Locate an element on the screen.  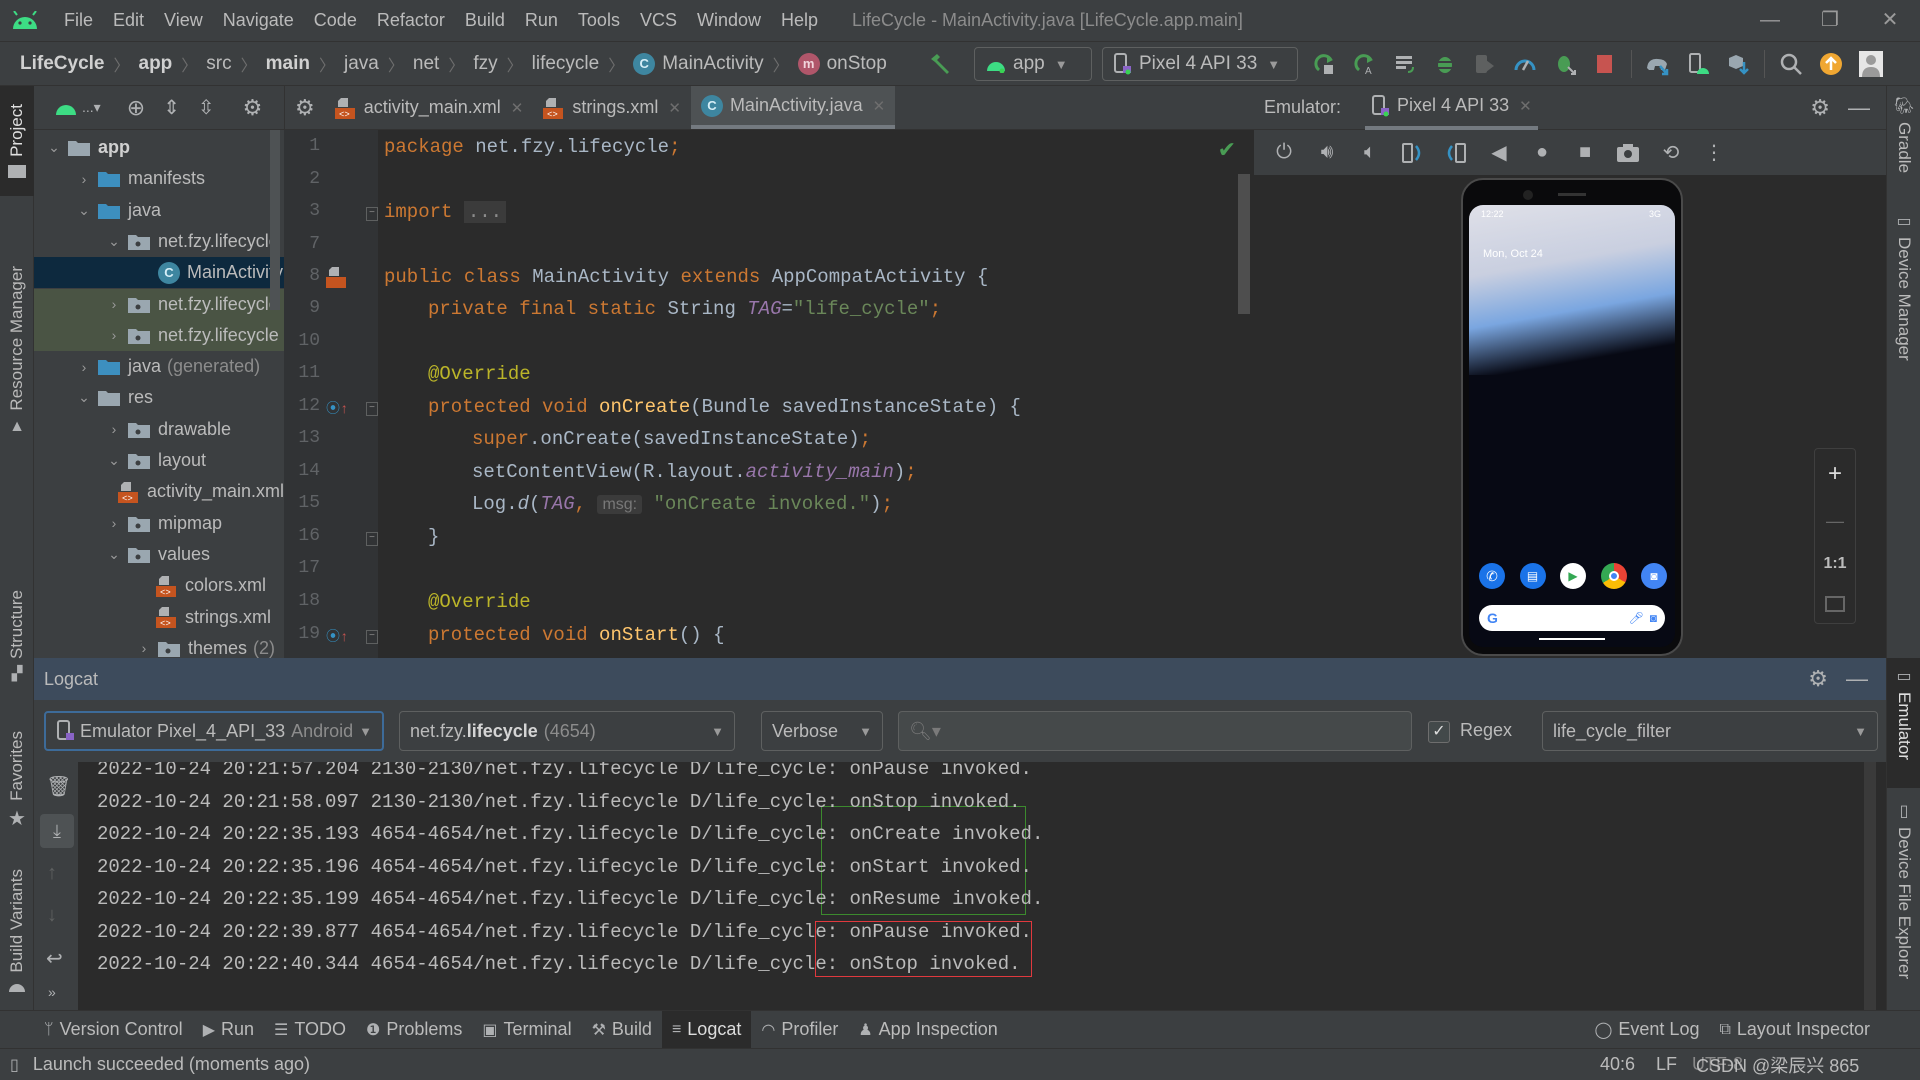
actual-size-button: 1:1 is located at coordinates (1834, 564).